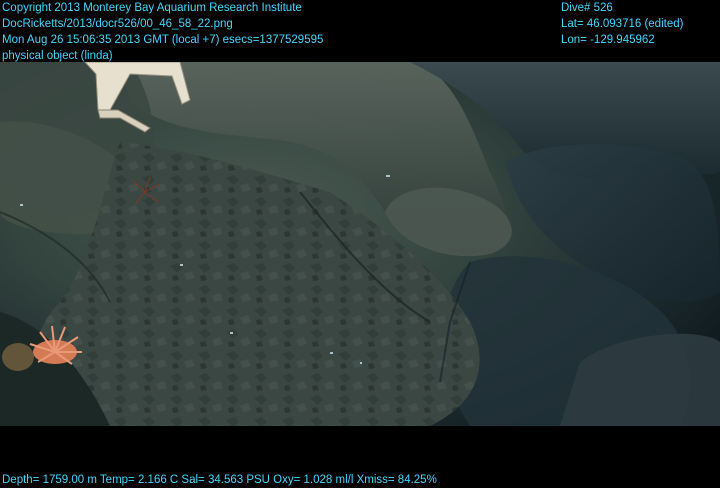 The image size is (720, 488). What do you see at coordinates (587, 8) in the screenshot?
I see `dive-number: Dive# 526` at bounding box center [587, 8].